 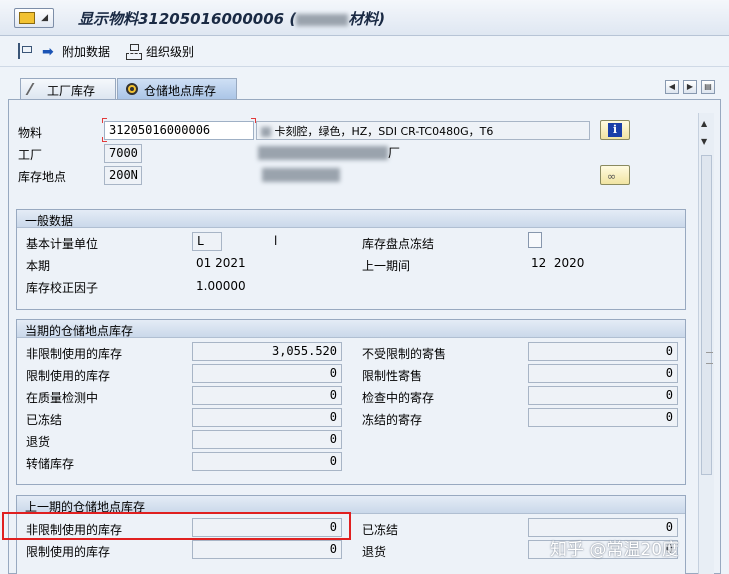 What do you see at coordinates (44, 420) in the screenshot?
I see `cur-blocked-label: 已冻结` at bounding box center [44, 420].